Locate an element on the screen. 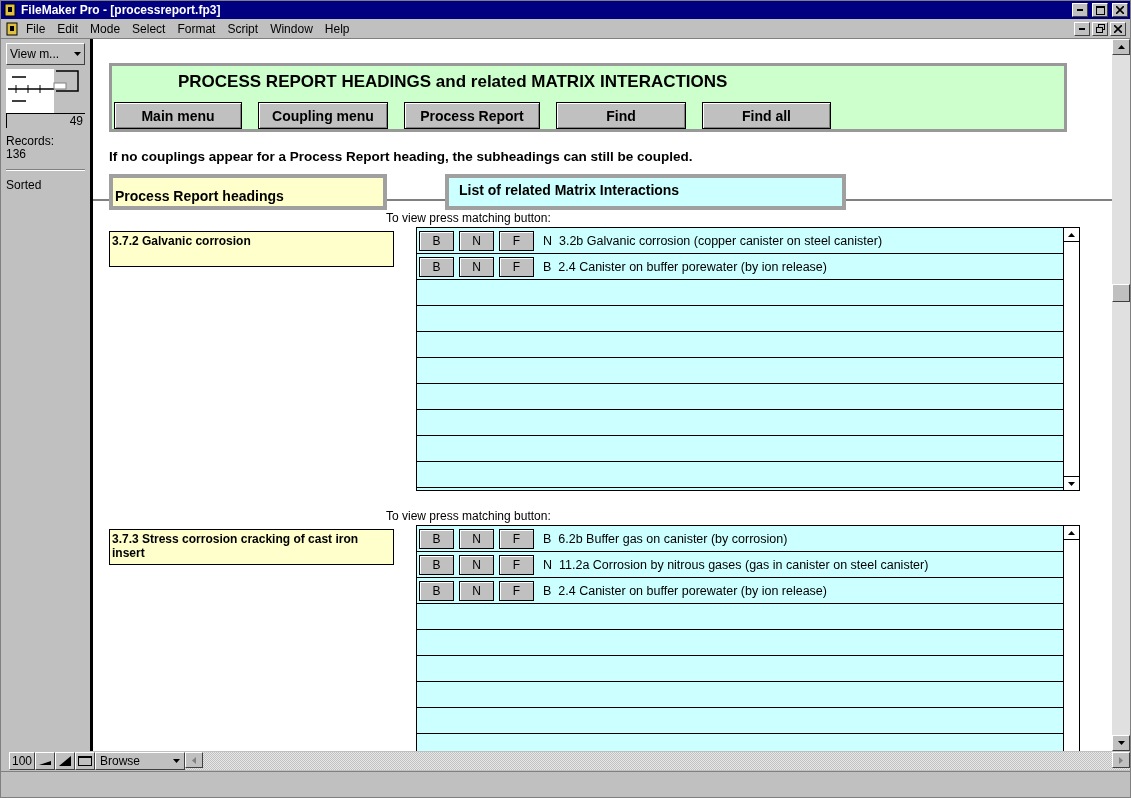  restore-icon is located at coordinates (1100, 28).